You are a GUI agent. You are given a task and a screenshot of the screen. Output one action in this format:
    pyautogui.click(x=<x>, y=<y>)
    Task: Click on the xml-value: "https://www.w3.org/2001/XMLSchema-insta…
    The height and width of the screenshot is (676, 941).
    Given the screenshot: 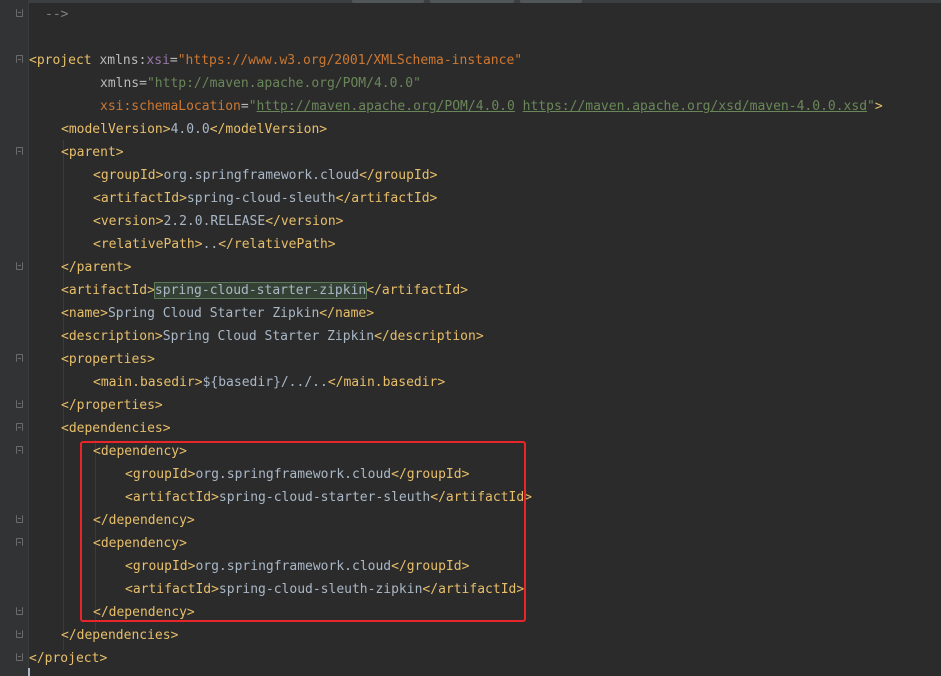 What is the action you would take?
    pyautogui.click(x=350, y=60)
    